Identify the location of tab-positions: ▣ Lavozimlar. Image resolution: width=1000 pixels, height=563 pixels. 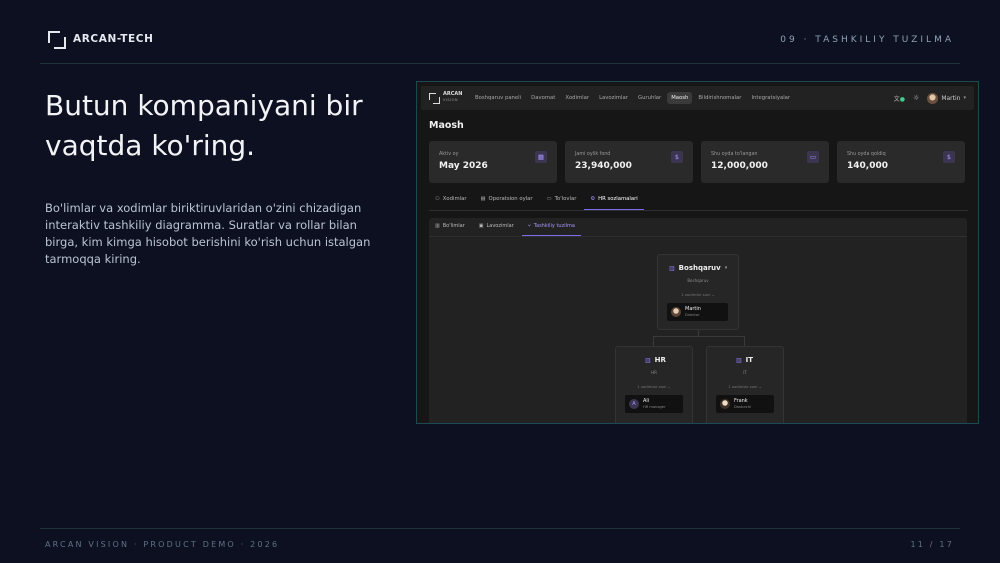
(496, 227).